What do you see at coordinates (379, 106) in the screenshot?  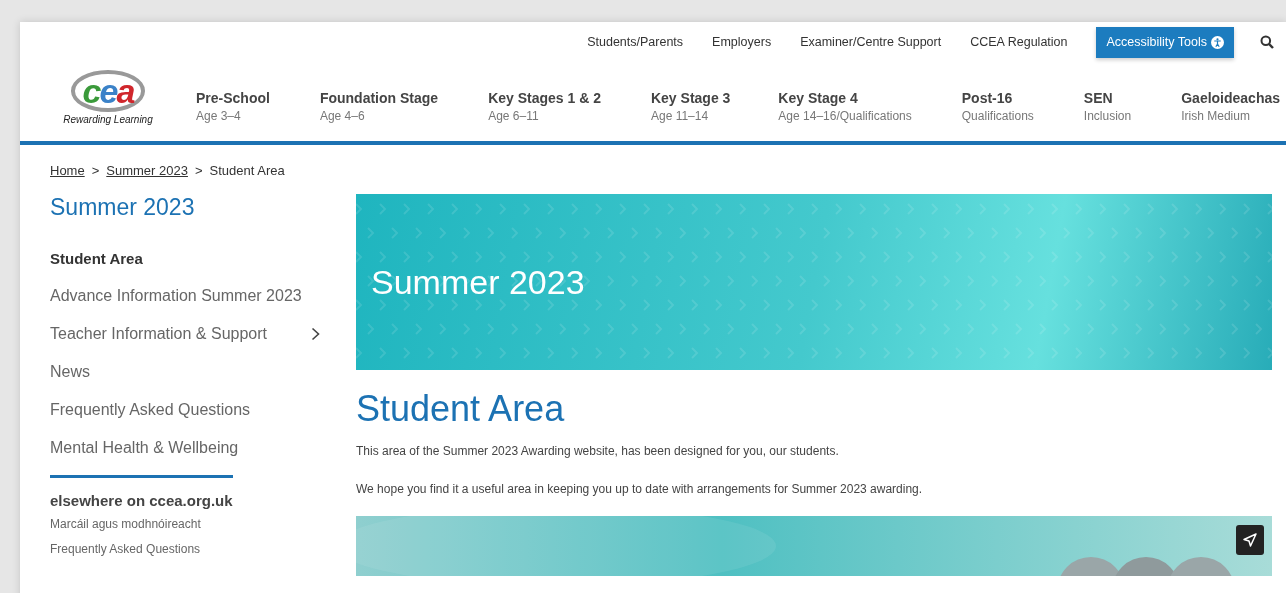 I see `main-nav-item: Foundation Stage Age 4–6` at bounding box center [379, 106].